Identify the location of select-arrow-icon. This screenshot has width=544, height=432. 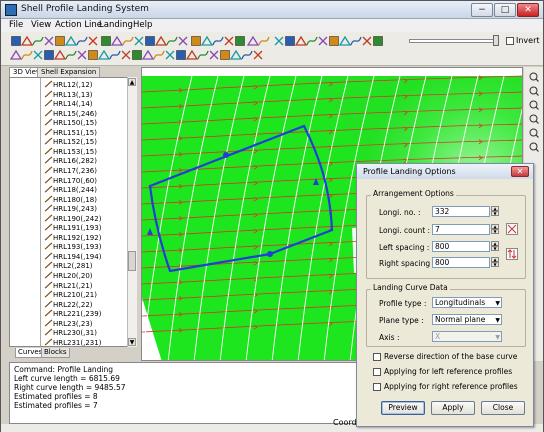
(533, 76).